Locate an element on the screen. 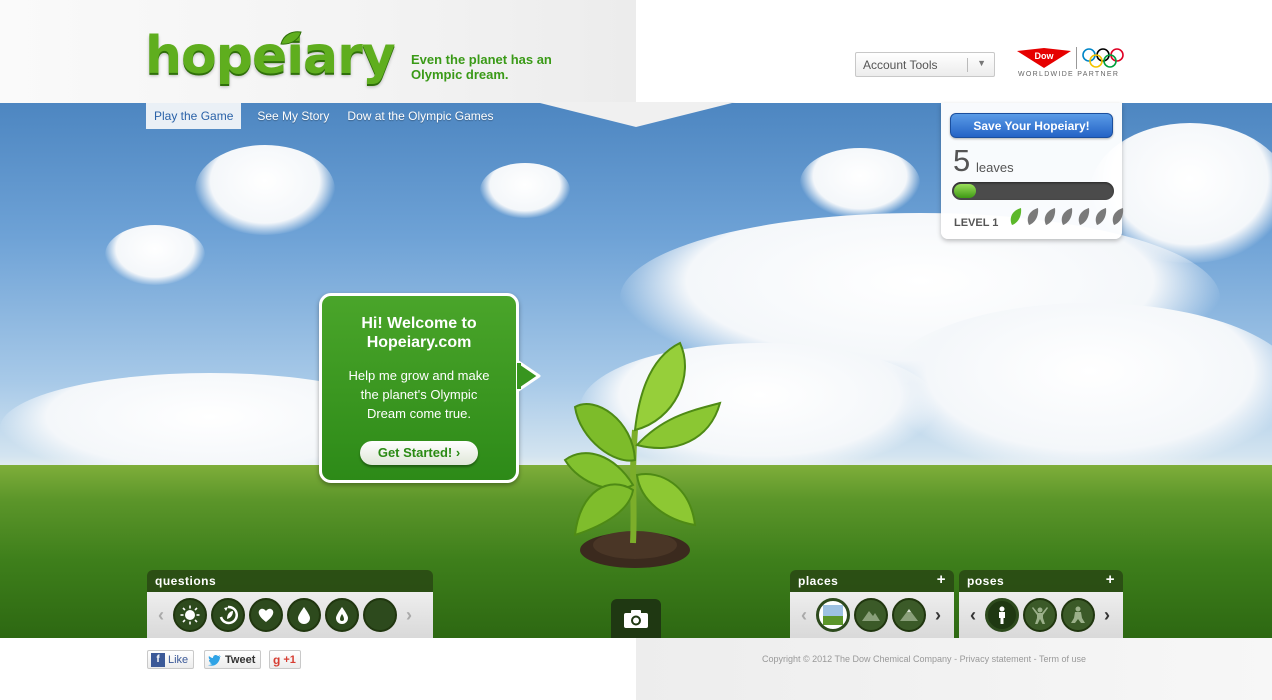 This screenshot has width=1272, height=700. welcome-text-line2: the planet's Olympic is located at coordinates (419, 394).